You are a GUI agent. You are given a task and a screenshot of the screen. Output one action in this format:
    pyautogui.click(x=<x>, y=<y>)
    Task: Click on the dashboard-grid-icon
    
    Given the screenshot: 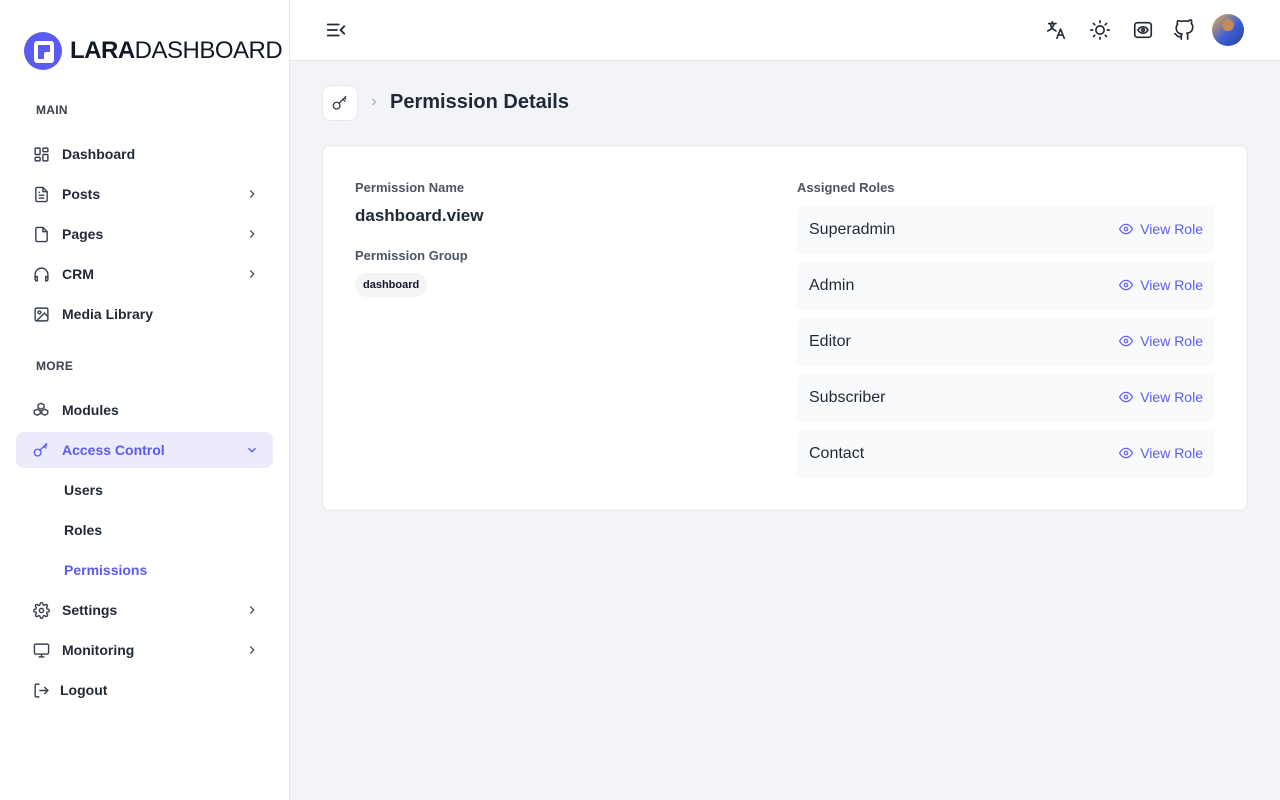 What is the action you would take?
    pyautogui.click(x=41, y=154)
    